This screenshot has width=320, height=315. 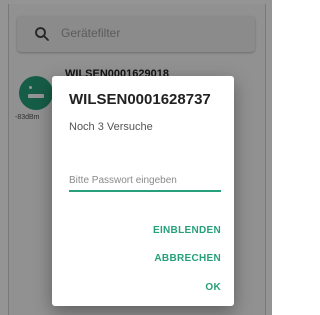 What do you see at coordinates (111, 127) in the screenshot?
I see `attempts-remaining: Noch 3 Versuche` at bounding box center [111, 127].